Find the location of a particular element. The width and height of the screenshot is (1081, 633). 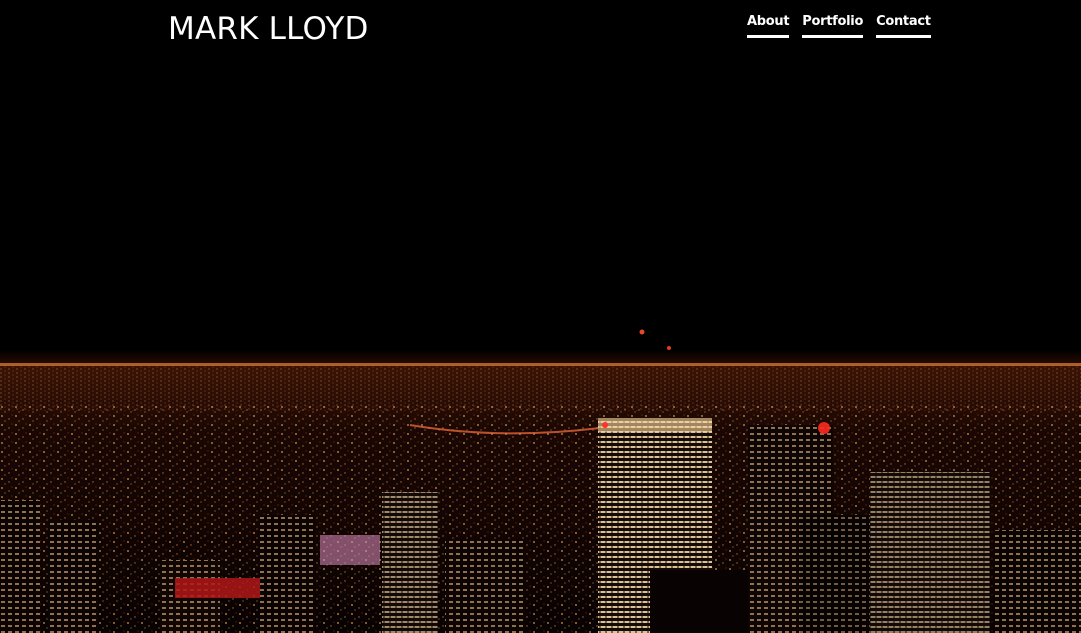

site-header: MARK LLOYD About Portfolio Contact is located at coordinates (540, 30).